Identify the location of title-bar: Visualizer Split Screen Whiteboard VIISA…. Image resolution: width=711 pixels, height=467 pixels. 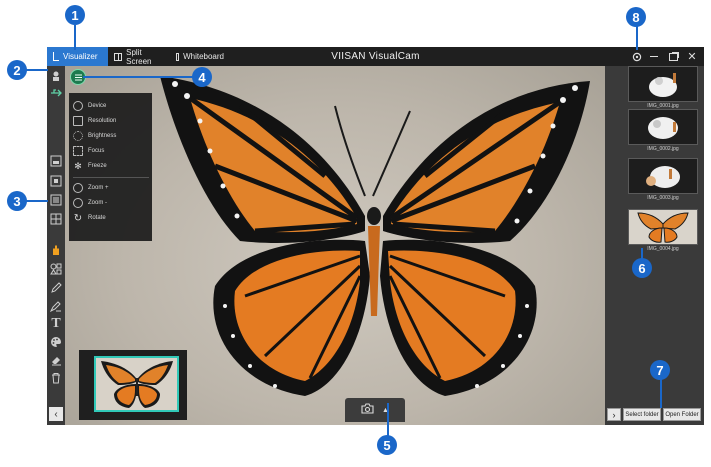
(375, 56).